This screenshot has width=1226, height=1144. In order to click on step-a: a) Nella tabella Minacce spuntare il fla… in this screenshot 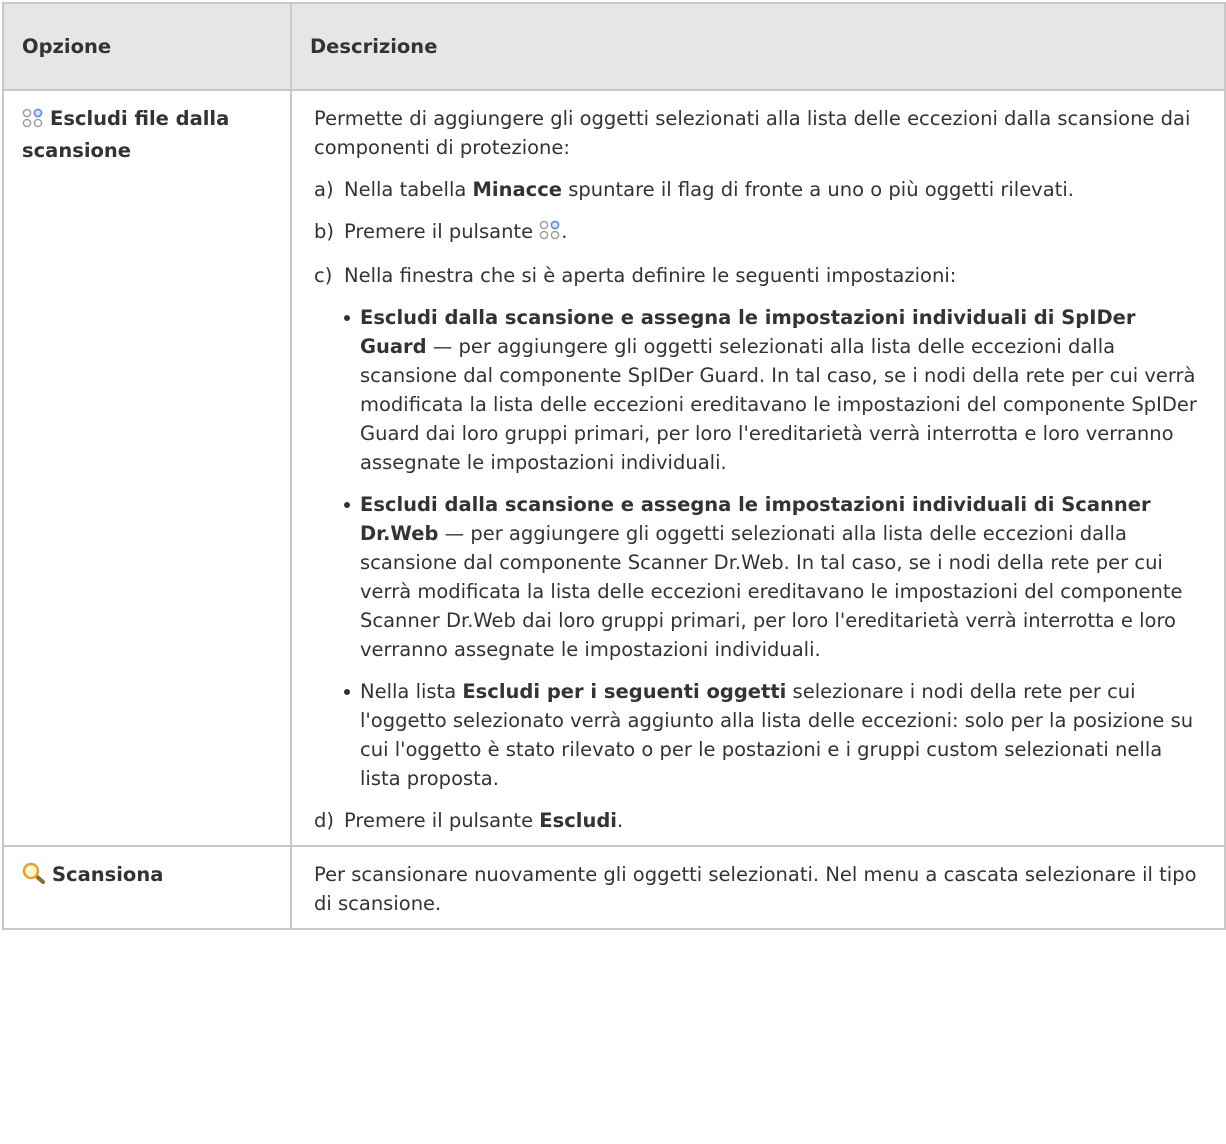, I will do `click(759, 189)`.